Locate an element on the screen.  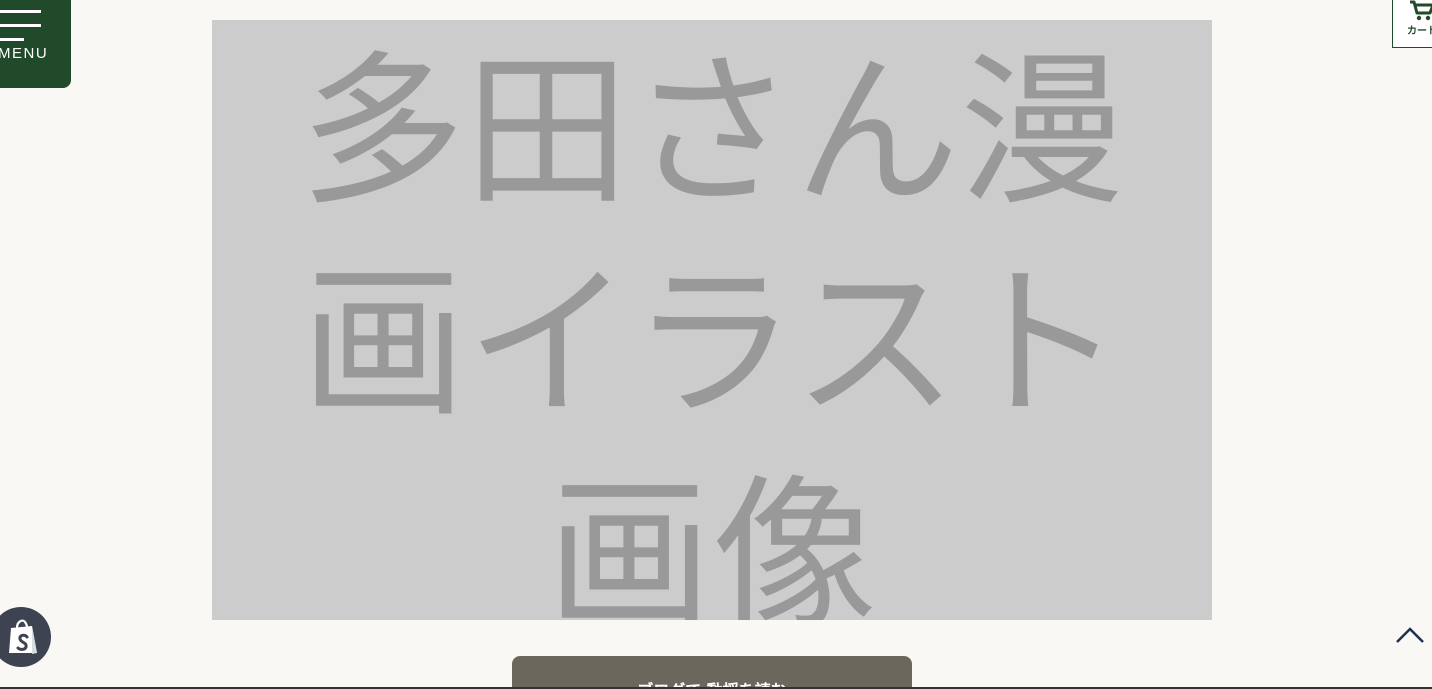
shopify-bag-icon is located at coordinates (23, 636).